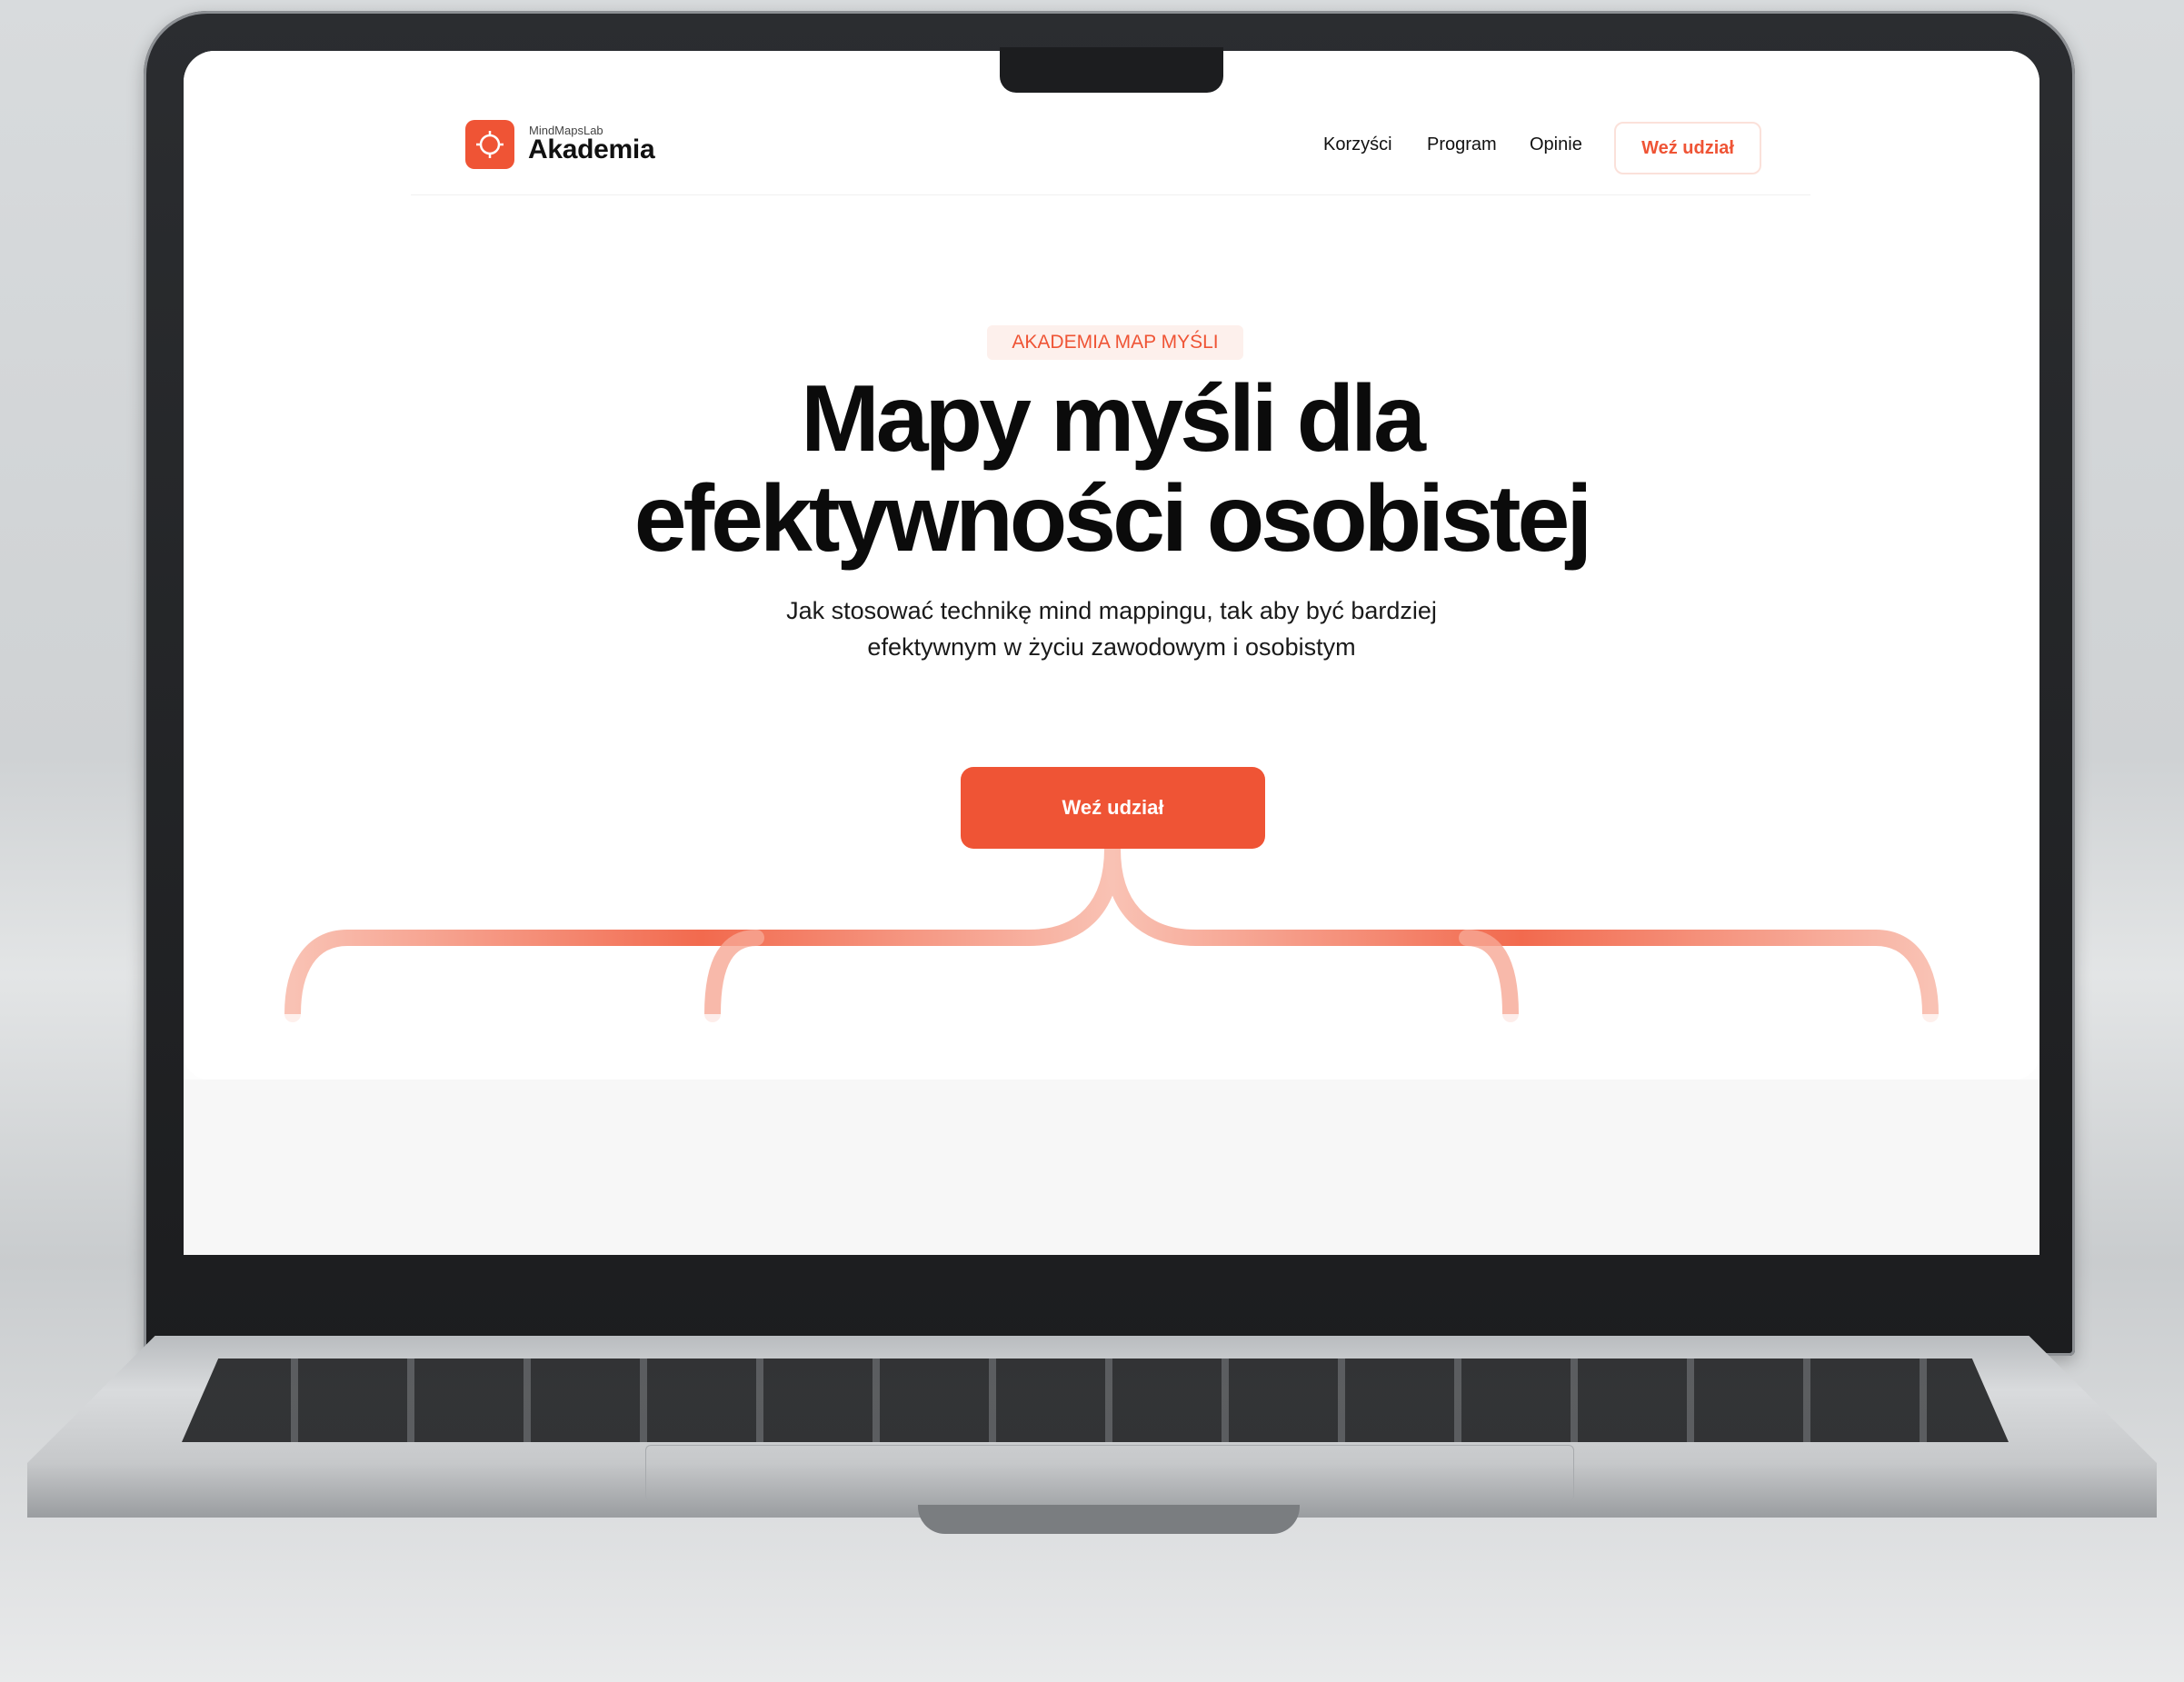  Describe the element at coordinates (1113, 808) in the screenshot. I see `hero-cta-button: Weź udział` at that location.